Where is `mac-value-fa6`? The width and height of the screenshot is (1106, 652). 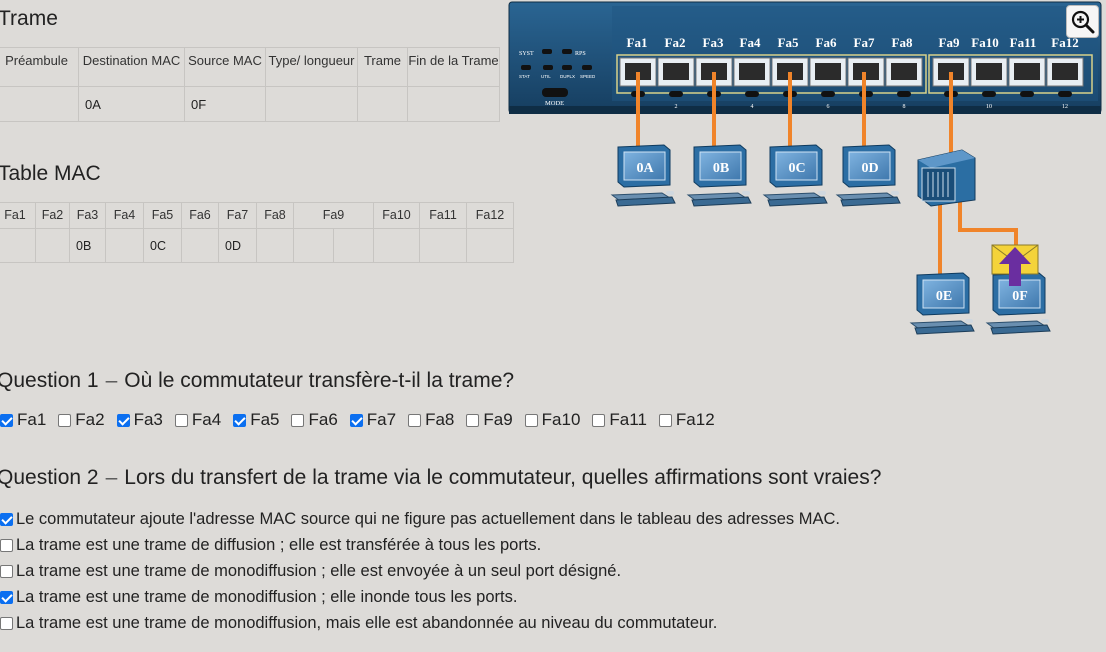
mac-value-fa6 is located at coordinates (200, 245).